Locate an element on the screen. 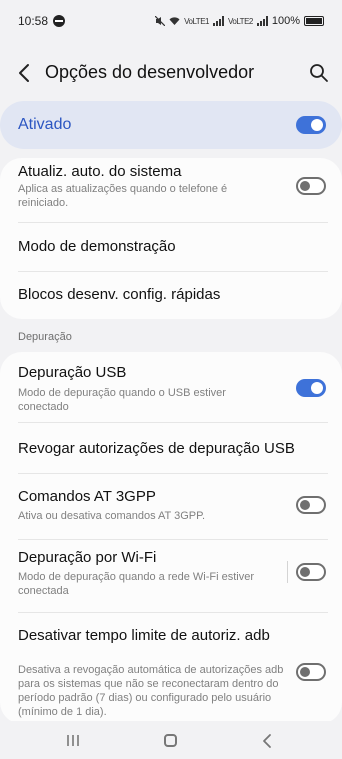 The height and width of the screenshot is (759, 342). revoke-usb-authorizations-title: Revogar autorizações de depuração USB is located at coordinates (156, 448).